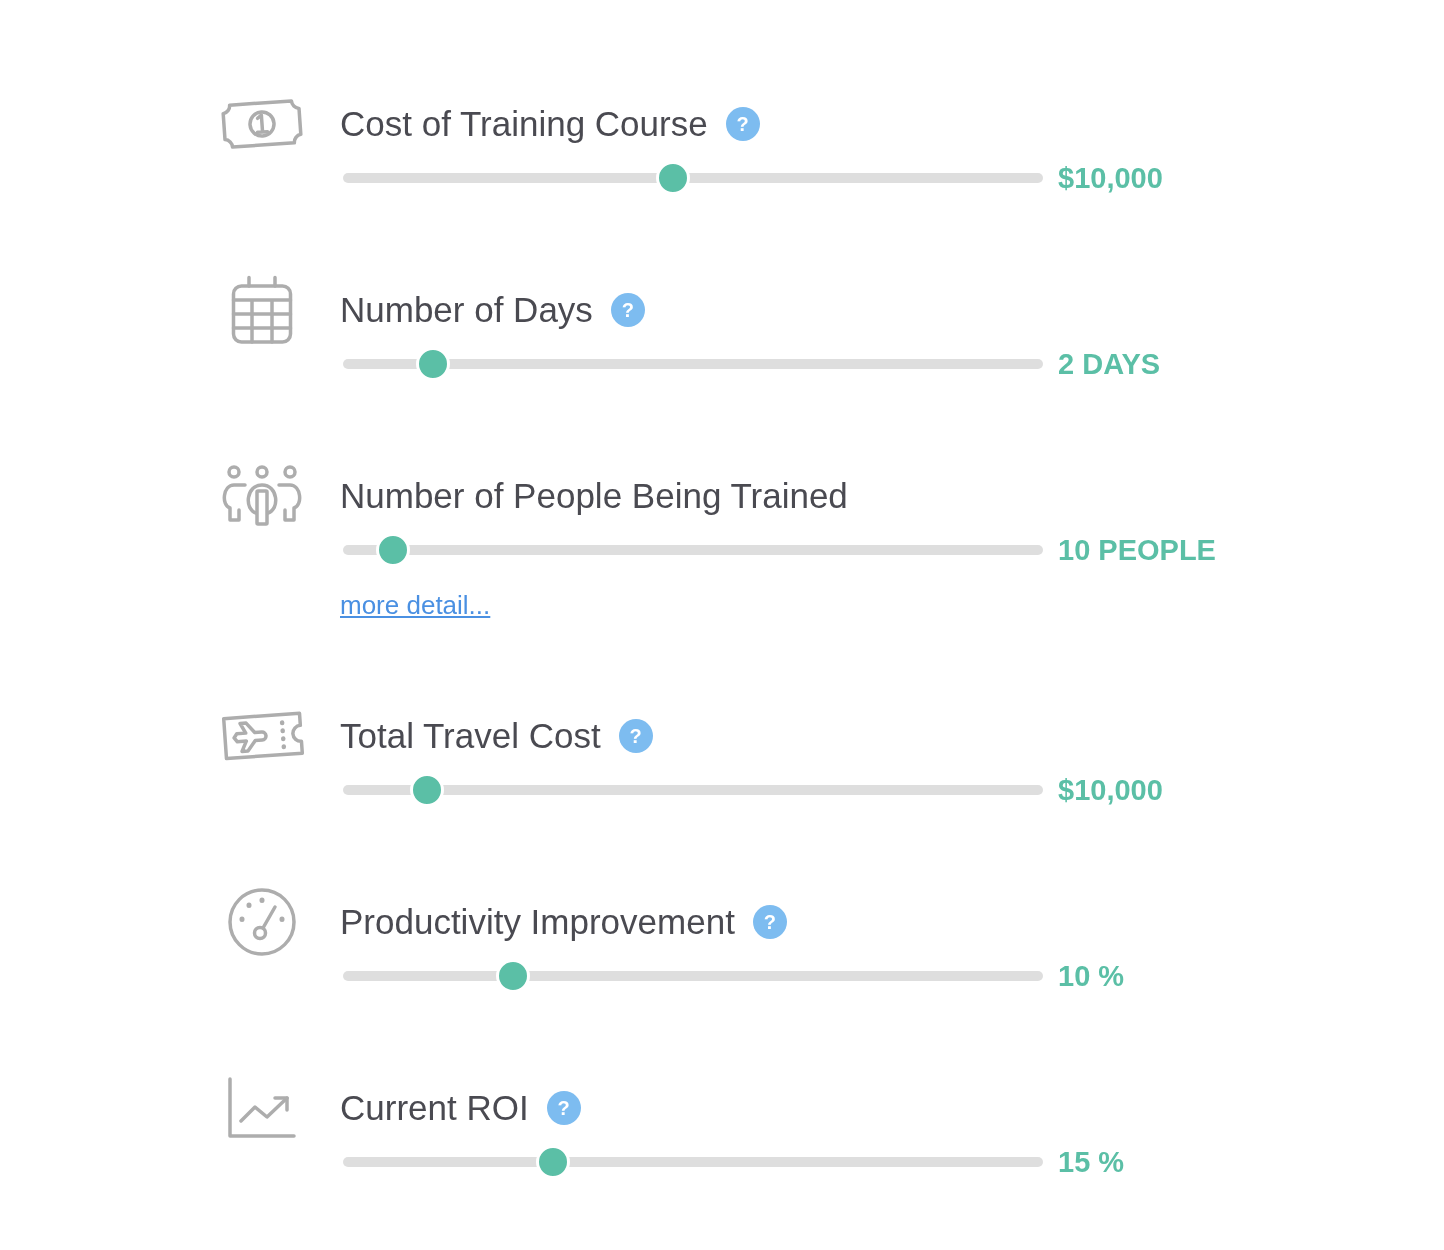  I want to click on field-label: Number of People Being Trained, so click(594, 496).